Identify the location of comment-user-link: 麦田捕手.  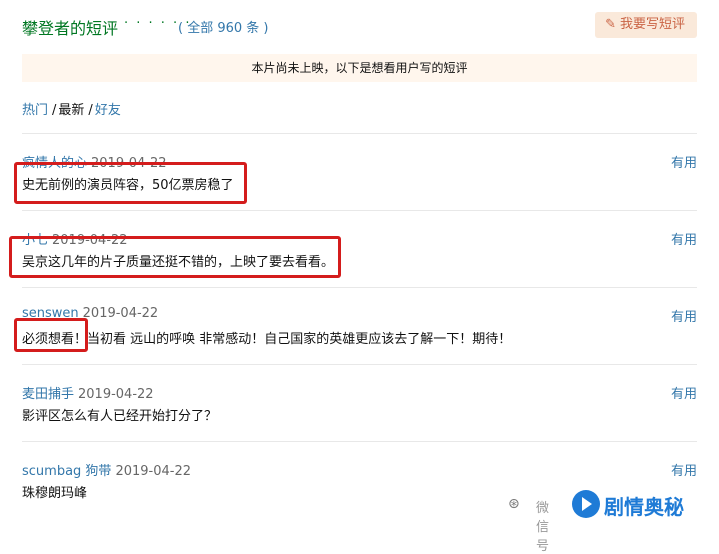
(48, 394).